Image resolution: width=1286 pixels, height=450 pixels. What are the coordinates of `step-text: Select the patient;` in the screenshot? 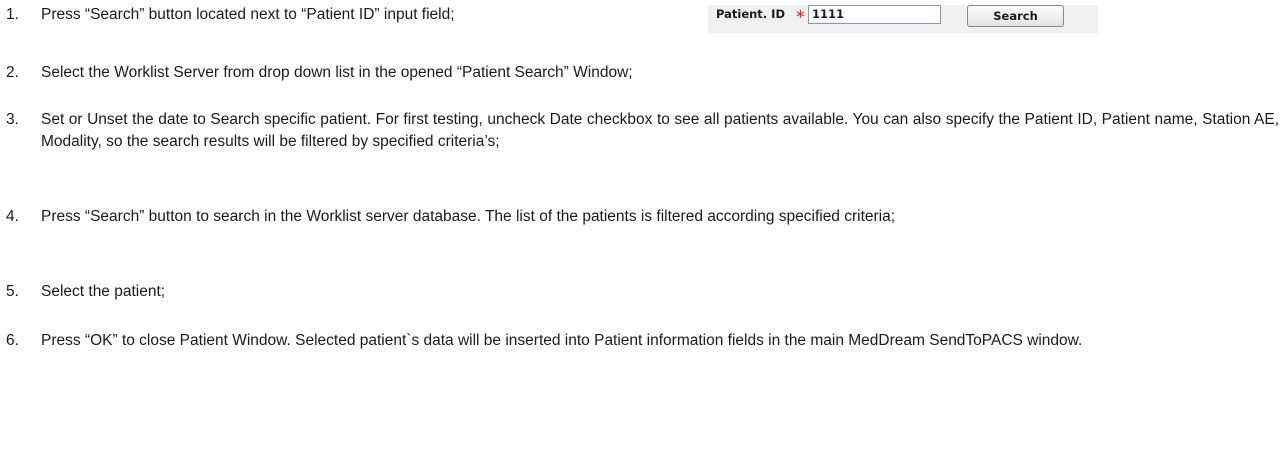 It's located at (103, 291).